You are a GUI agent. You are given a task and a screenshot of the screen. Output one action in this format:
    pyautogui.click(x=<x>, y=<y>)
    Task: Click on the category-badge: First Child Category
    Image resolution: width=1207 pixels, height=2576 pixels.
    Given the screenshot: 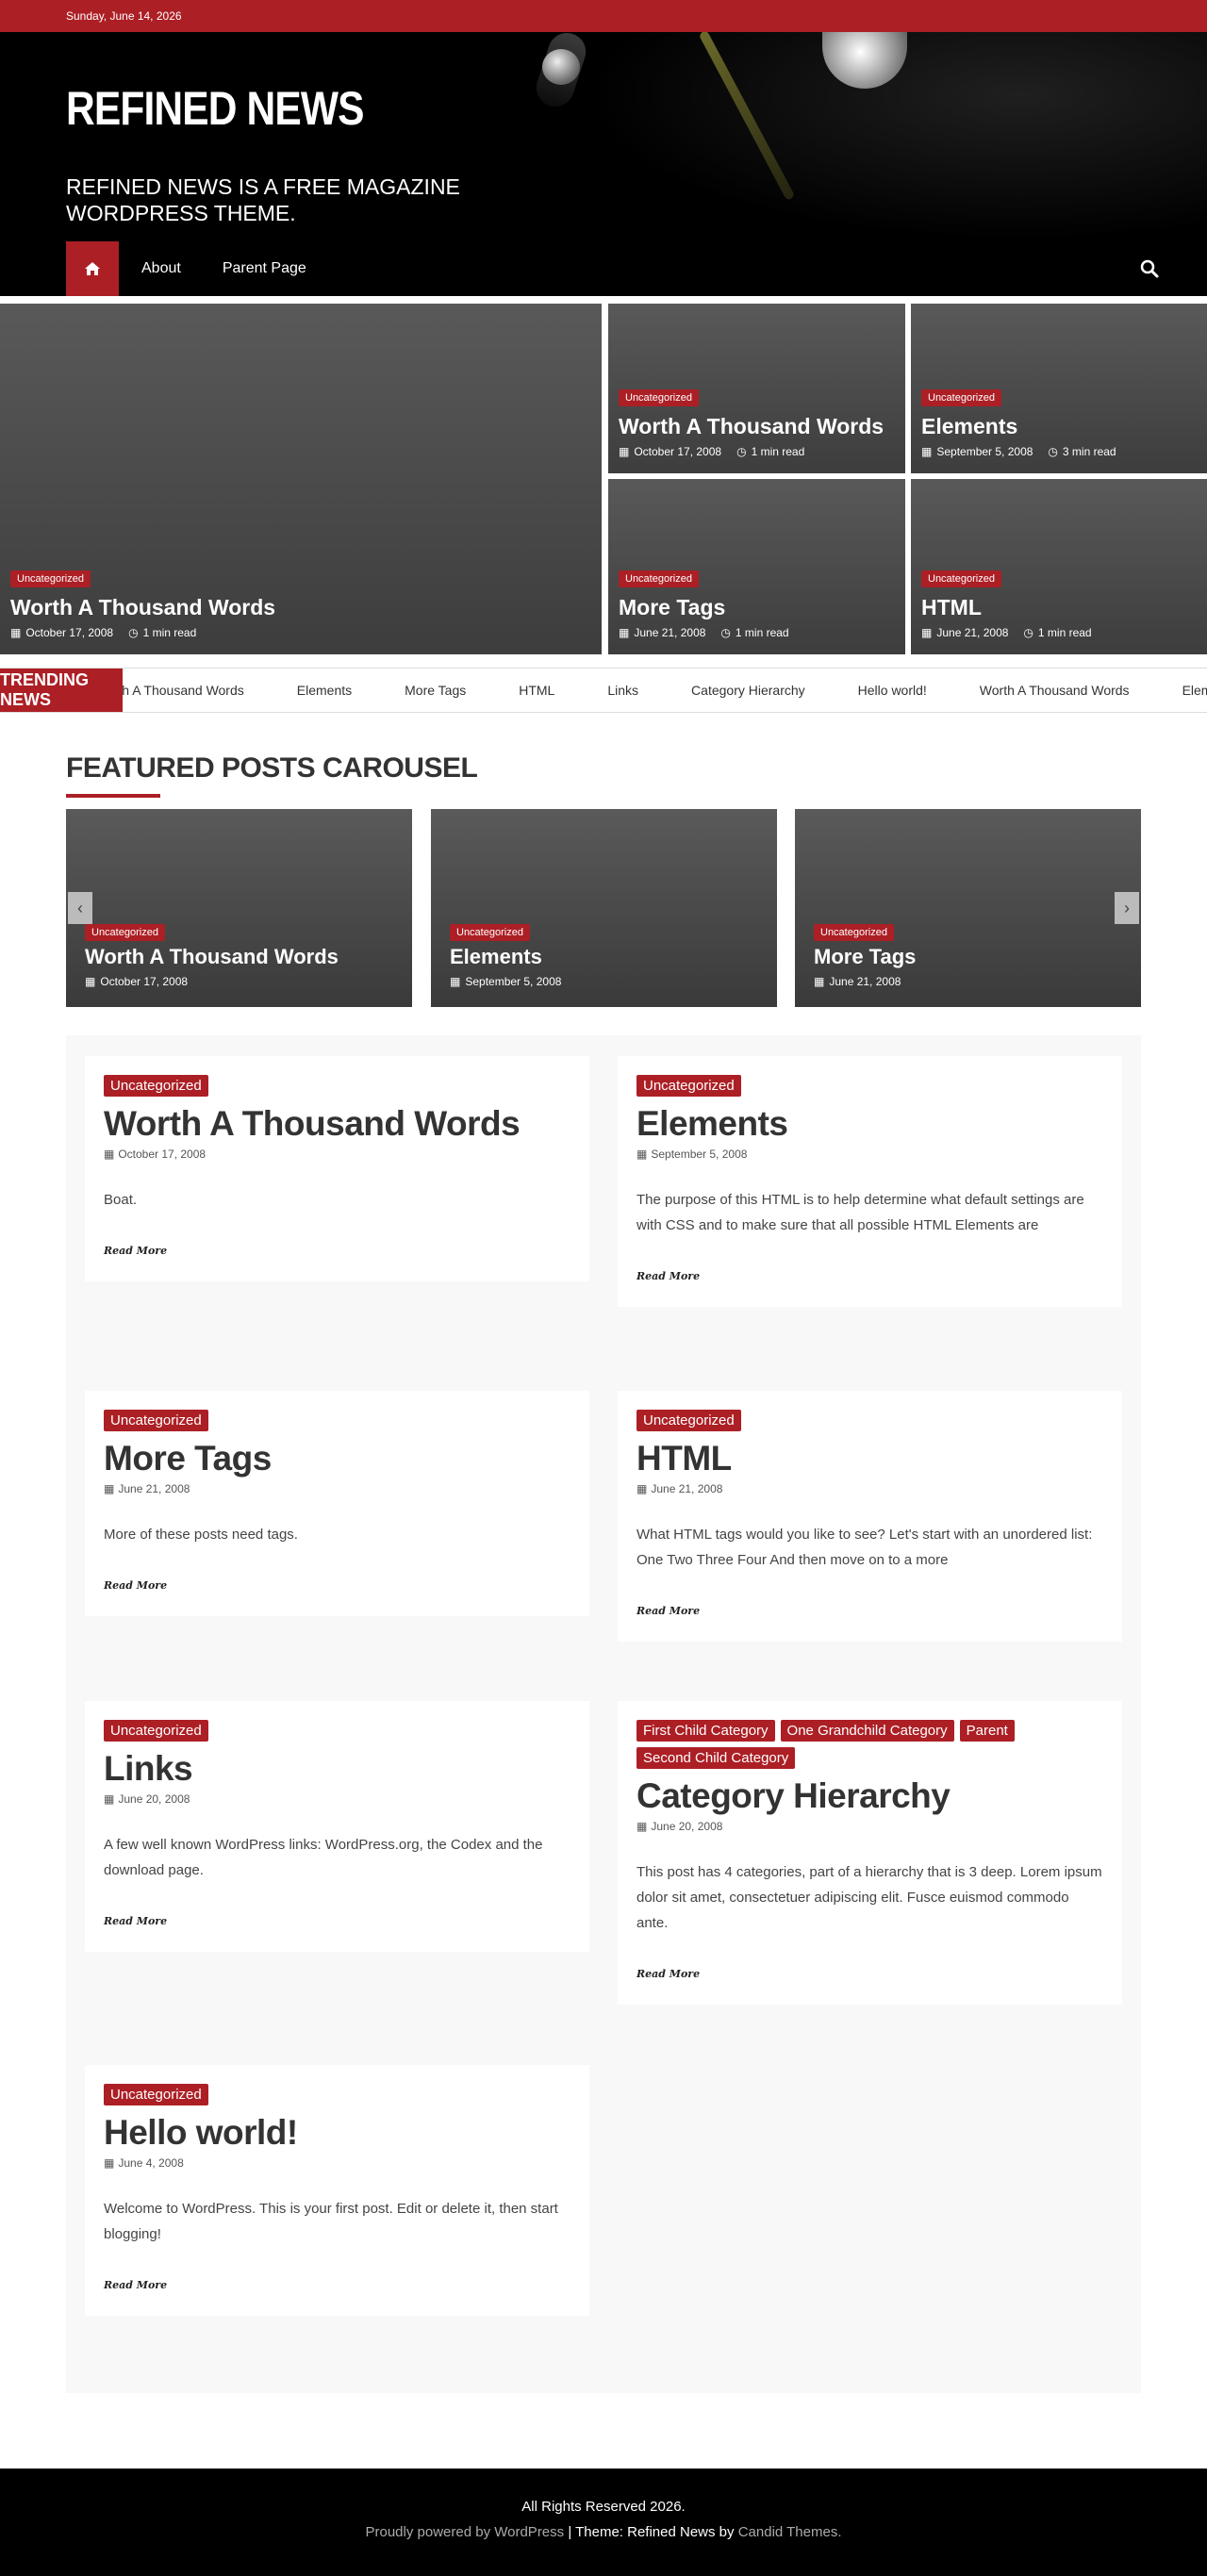 What is the action you would take?
    pyautogui.click(x=706, y=1731)
    